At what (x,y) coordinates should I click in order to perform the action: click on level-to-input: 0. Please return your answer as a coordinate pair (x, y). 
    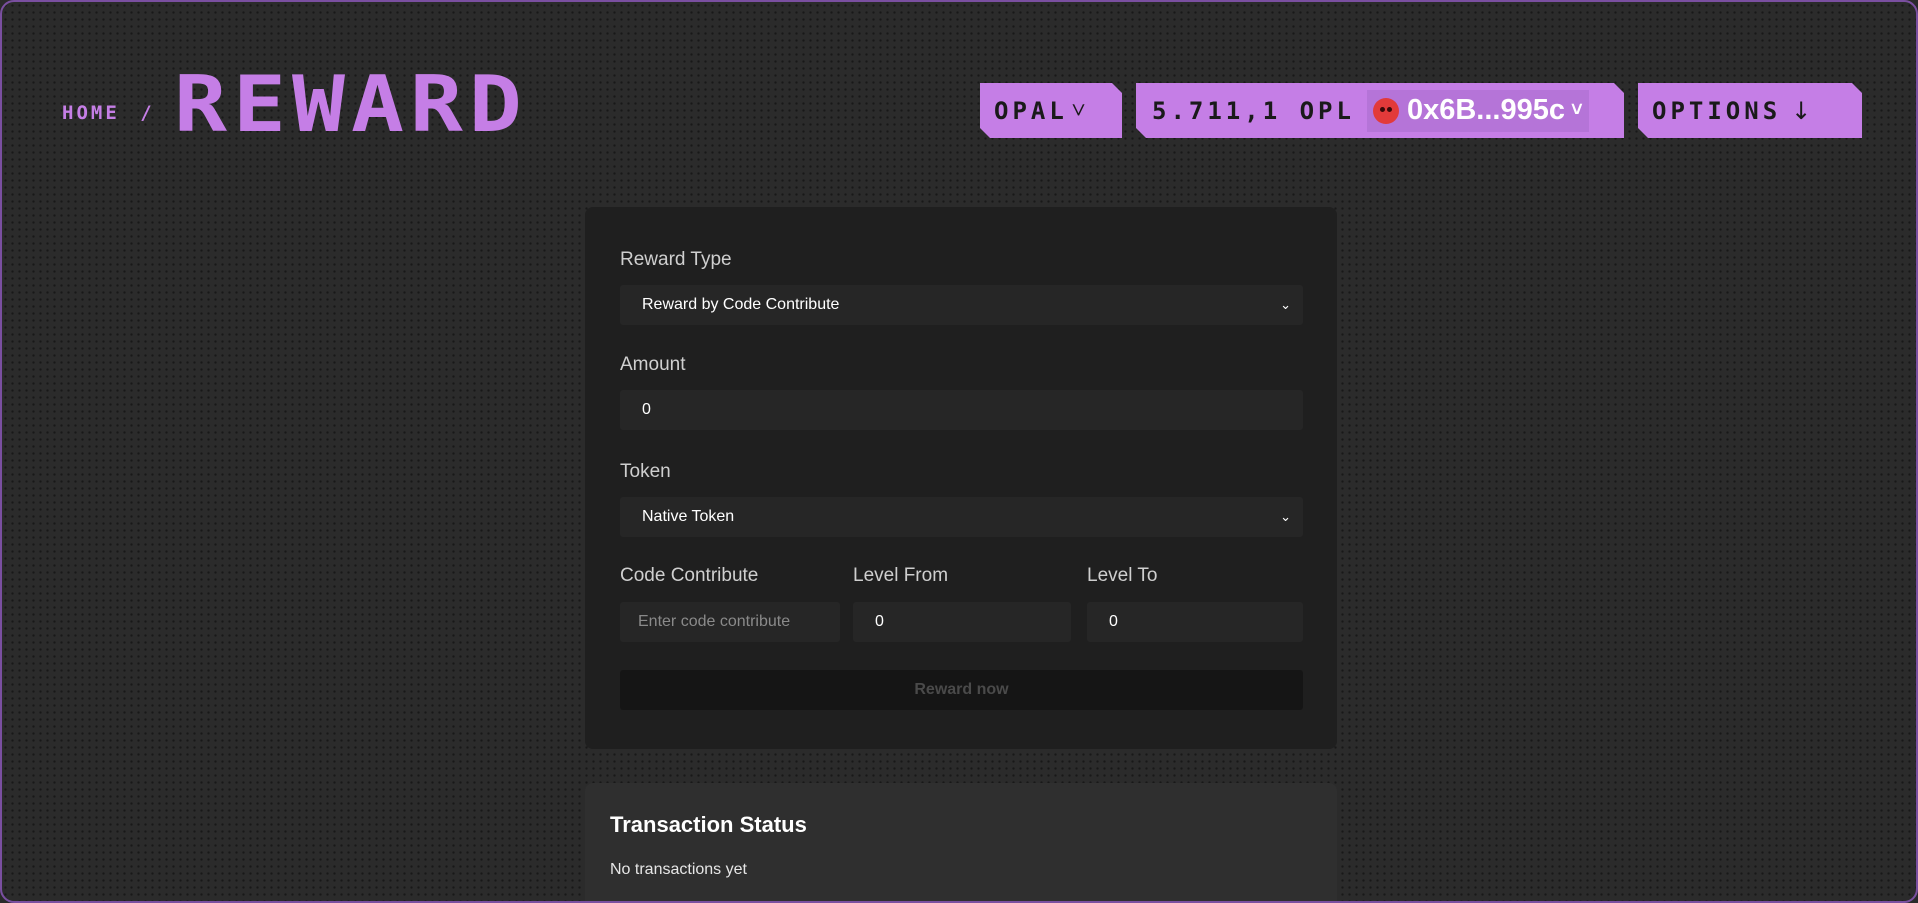
    Looking at the image, I should click on (1195, 622).